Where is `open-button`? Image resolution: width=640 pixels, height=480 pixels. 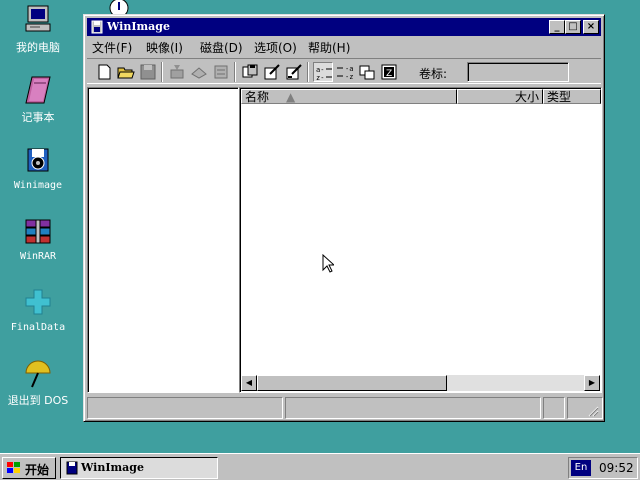
open-button is located at coordinates (126, 72).